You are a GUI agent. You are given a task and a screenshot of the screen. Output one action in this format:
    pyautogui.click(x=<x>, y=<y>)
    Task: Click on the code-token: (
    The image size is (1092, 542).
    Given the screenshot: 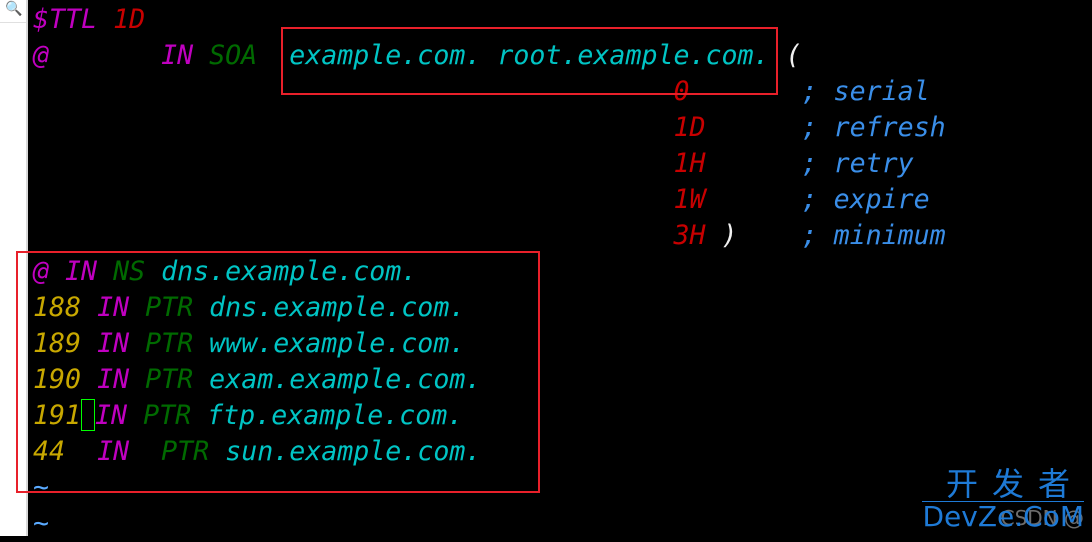 What is the action you would take?
    pyautogui.click(x=793, y=55)
    